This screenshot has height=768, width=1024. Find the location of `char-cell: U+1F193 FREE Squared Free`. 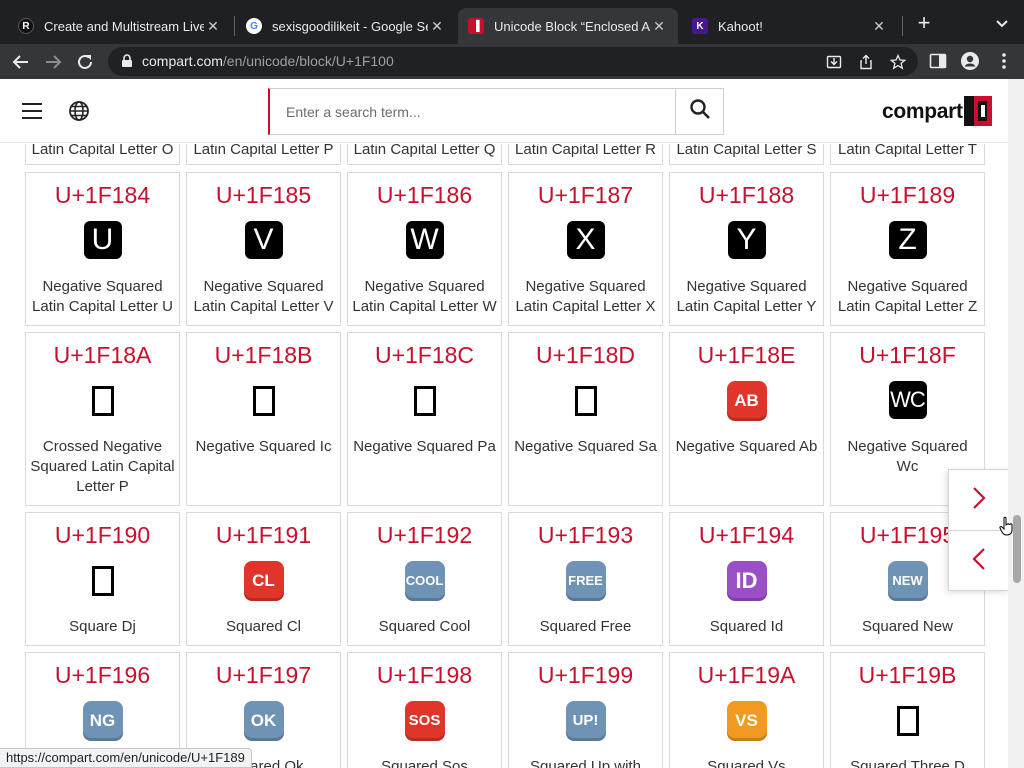

char-cell: U+1F193 FREE Squared Free is located at coordinates (585, 579).